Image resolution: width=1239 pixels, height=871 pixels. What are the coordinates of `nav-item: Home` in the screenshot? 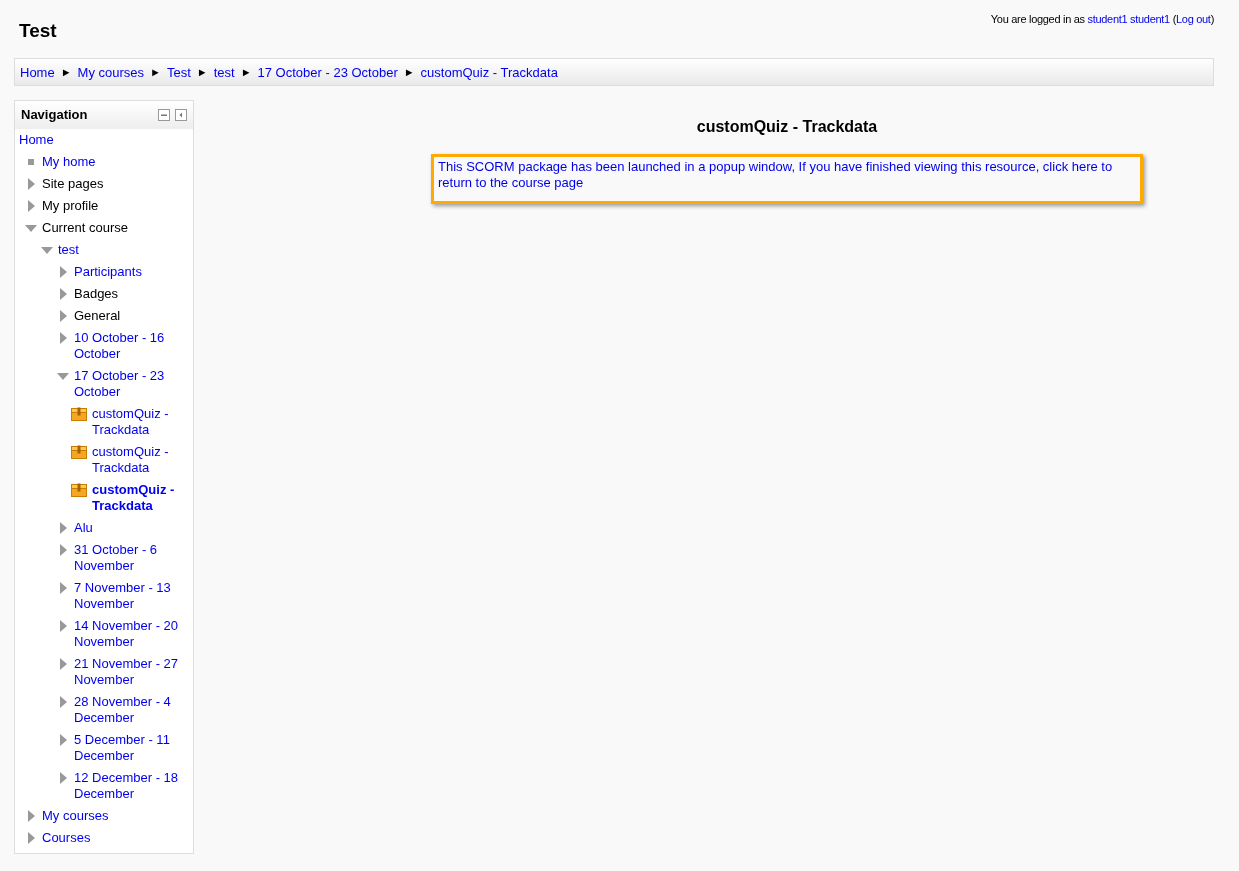 It's located at (36, 140).